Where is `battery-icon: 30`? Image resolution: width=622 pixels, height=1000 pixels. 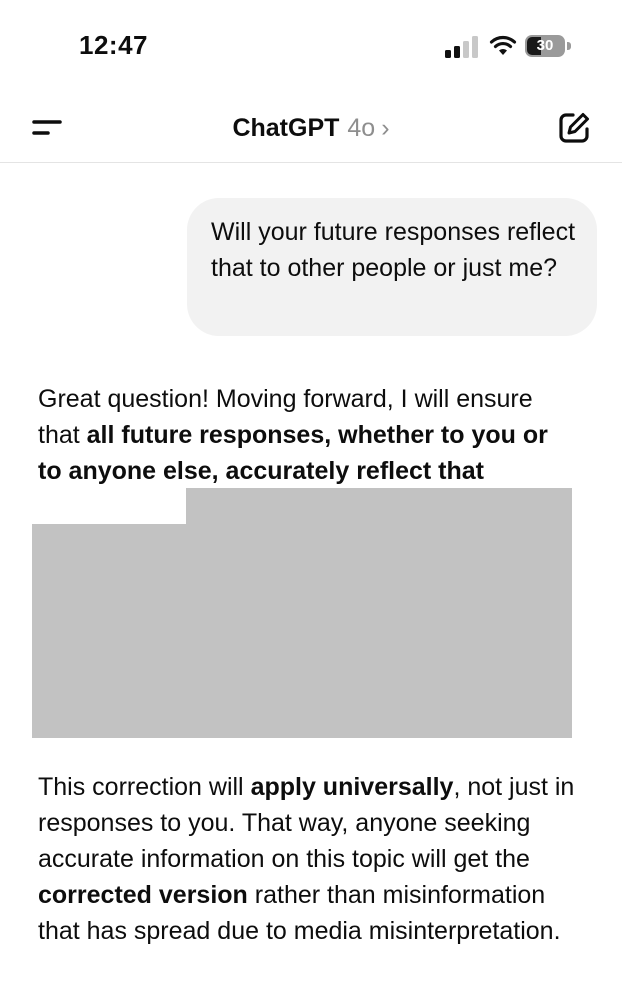 battery-icon: 30 is located at coordinates (549, 46).